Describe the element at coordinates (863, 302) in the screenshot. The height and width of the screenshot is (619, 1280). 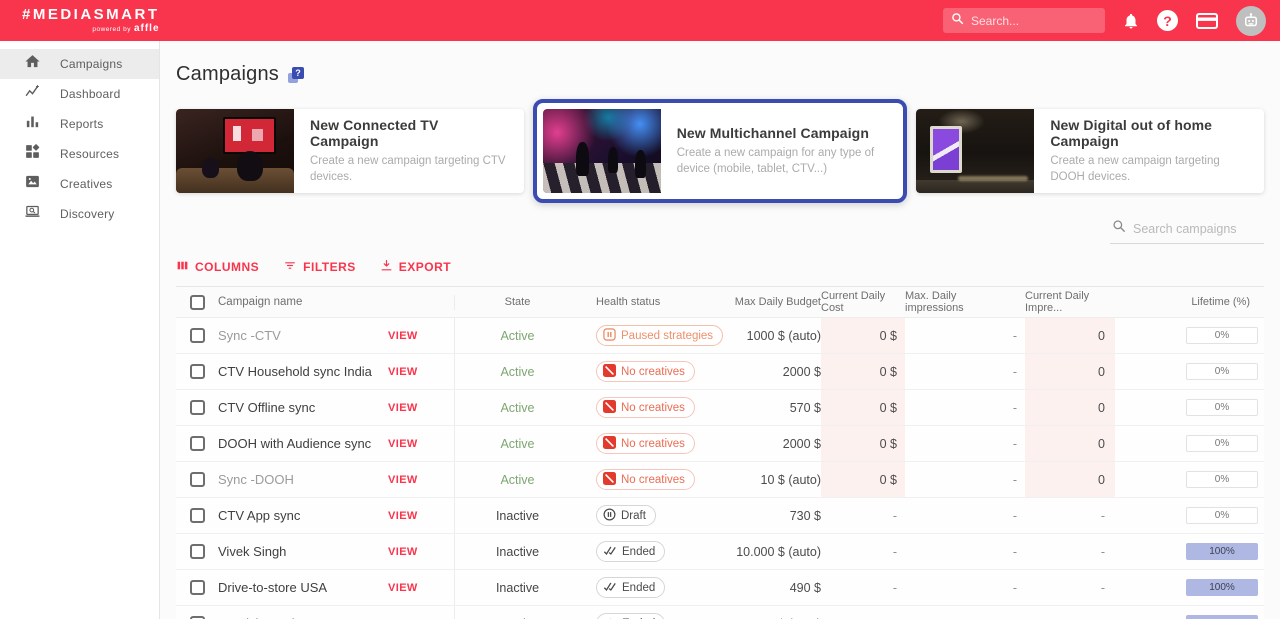
I see `header-current-daily-cost: Current Daily Cost` at that location.